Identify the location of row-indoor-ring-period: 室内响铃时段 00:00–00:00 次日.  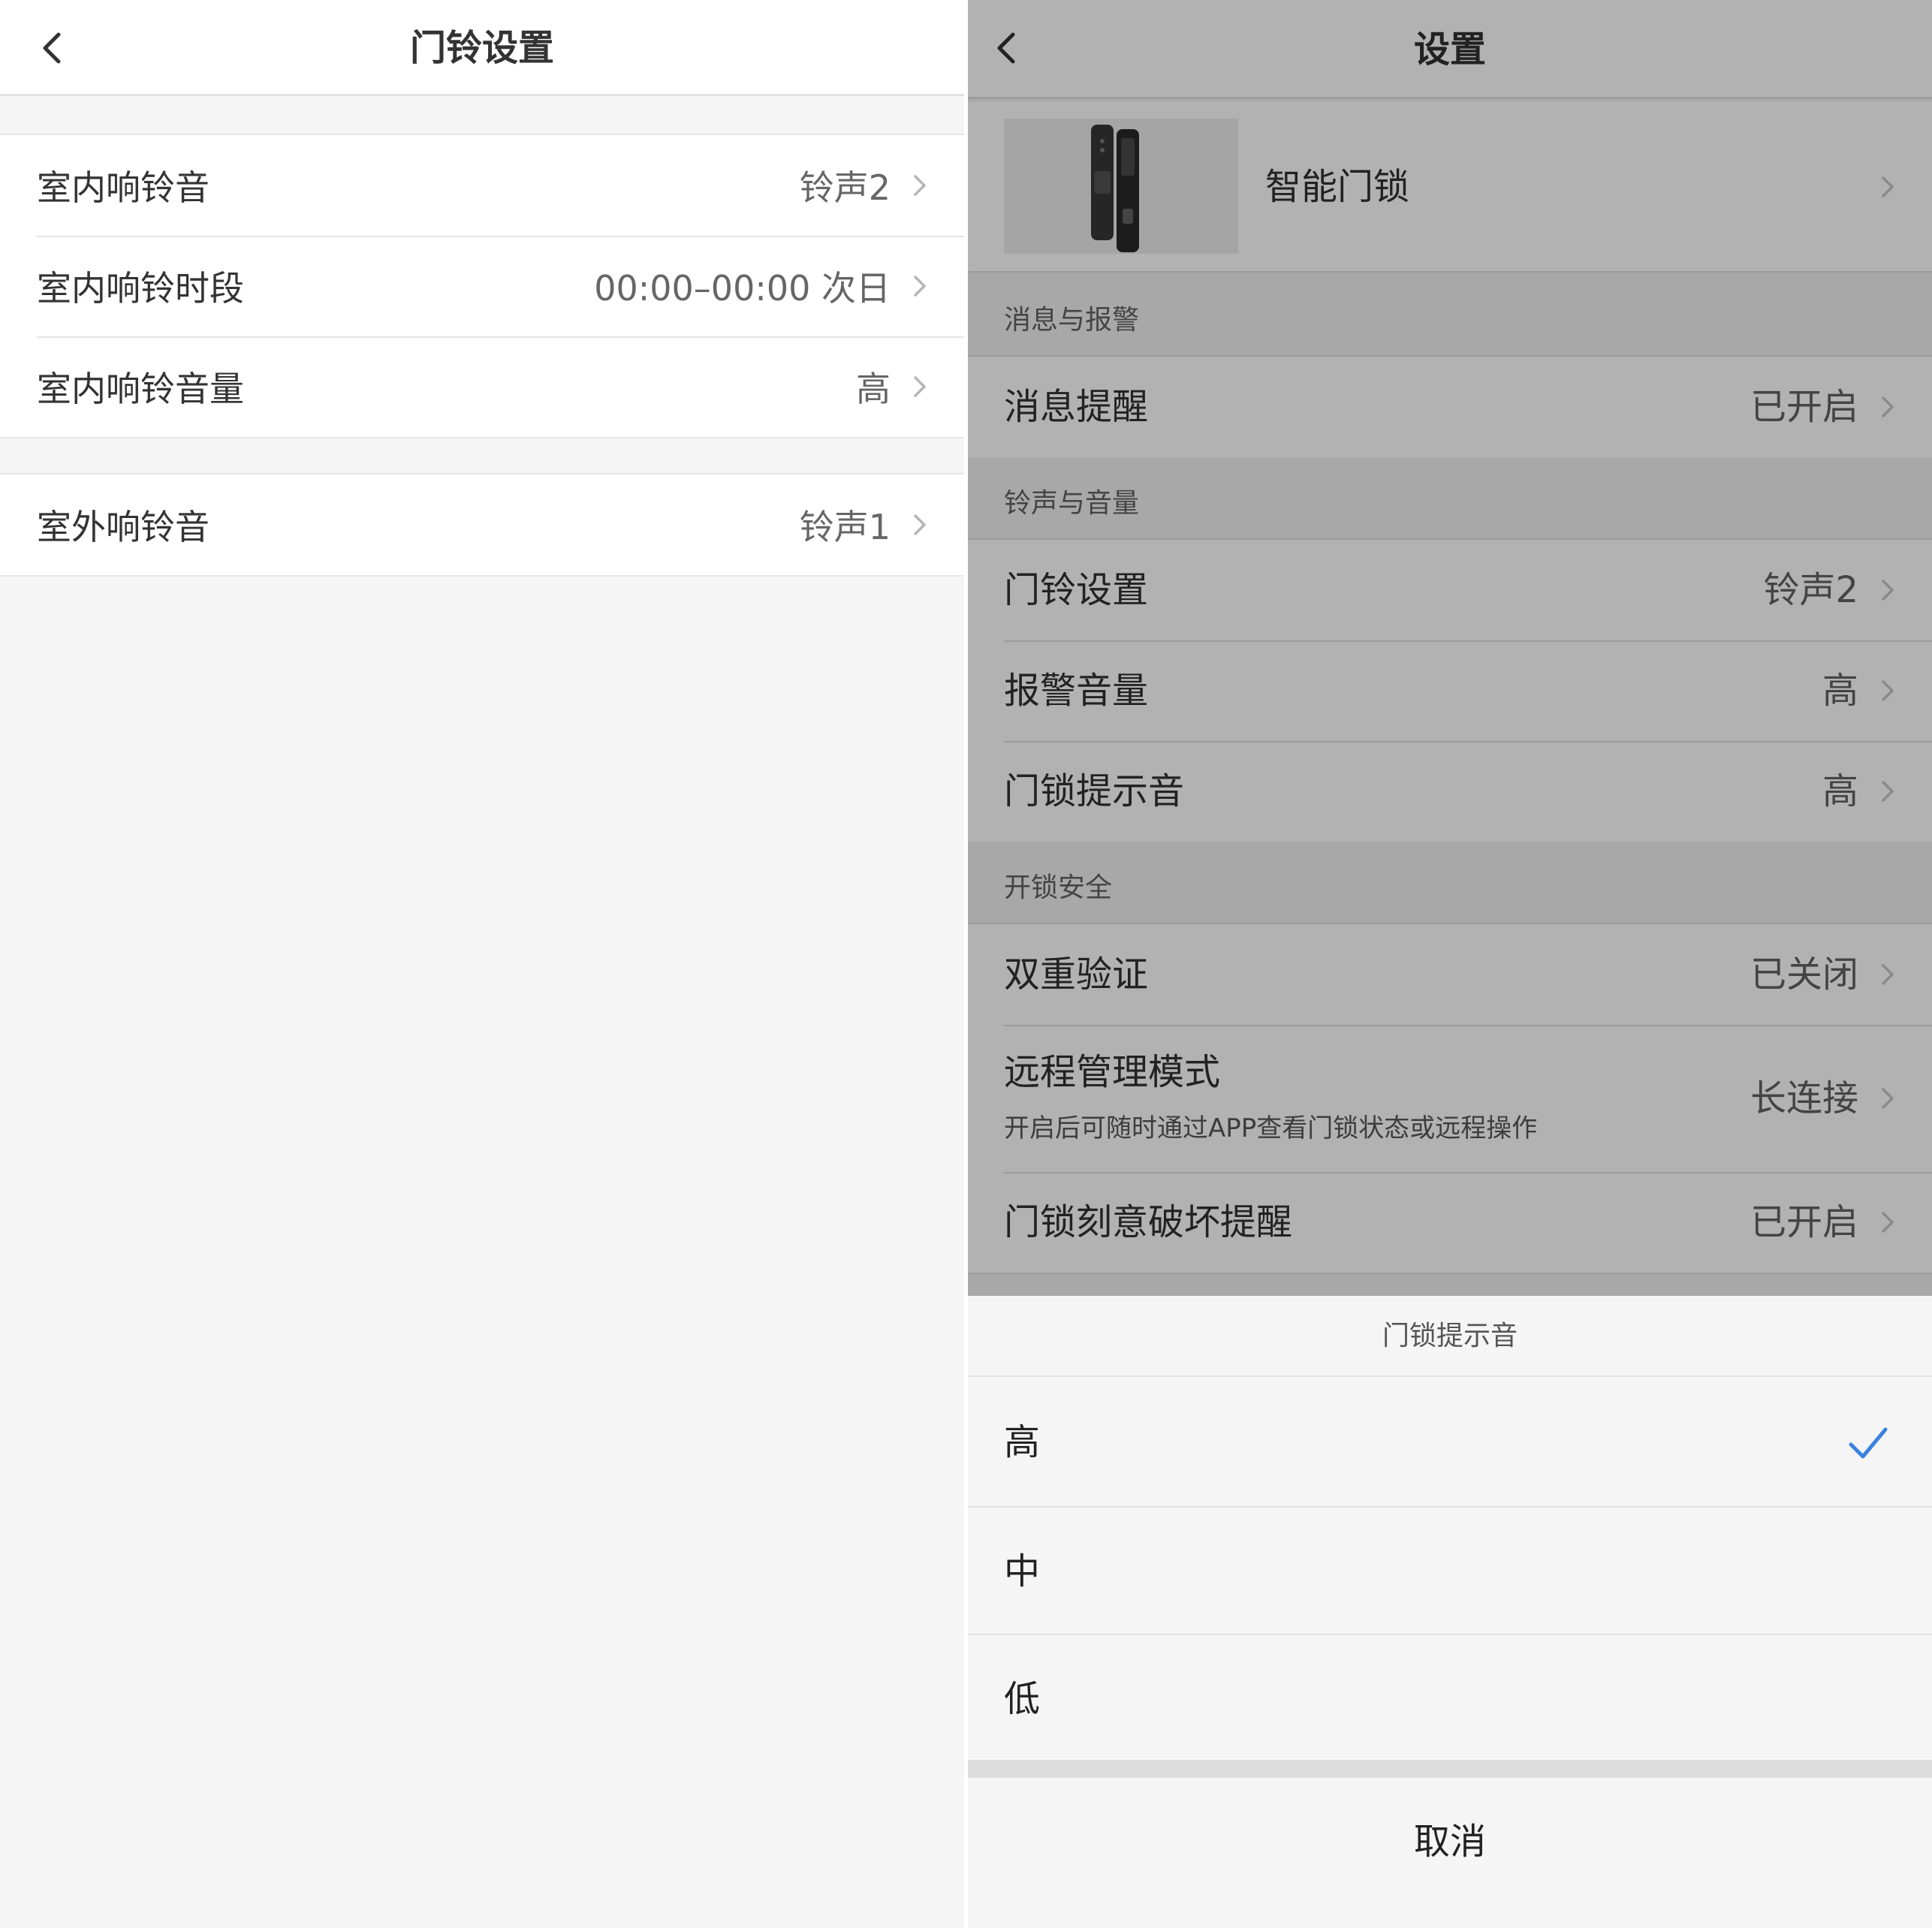
(482, 286).